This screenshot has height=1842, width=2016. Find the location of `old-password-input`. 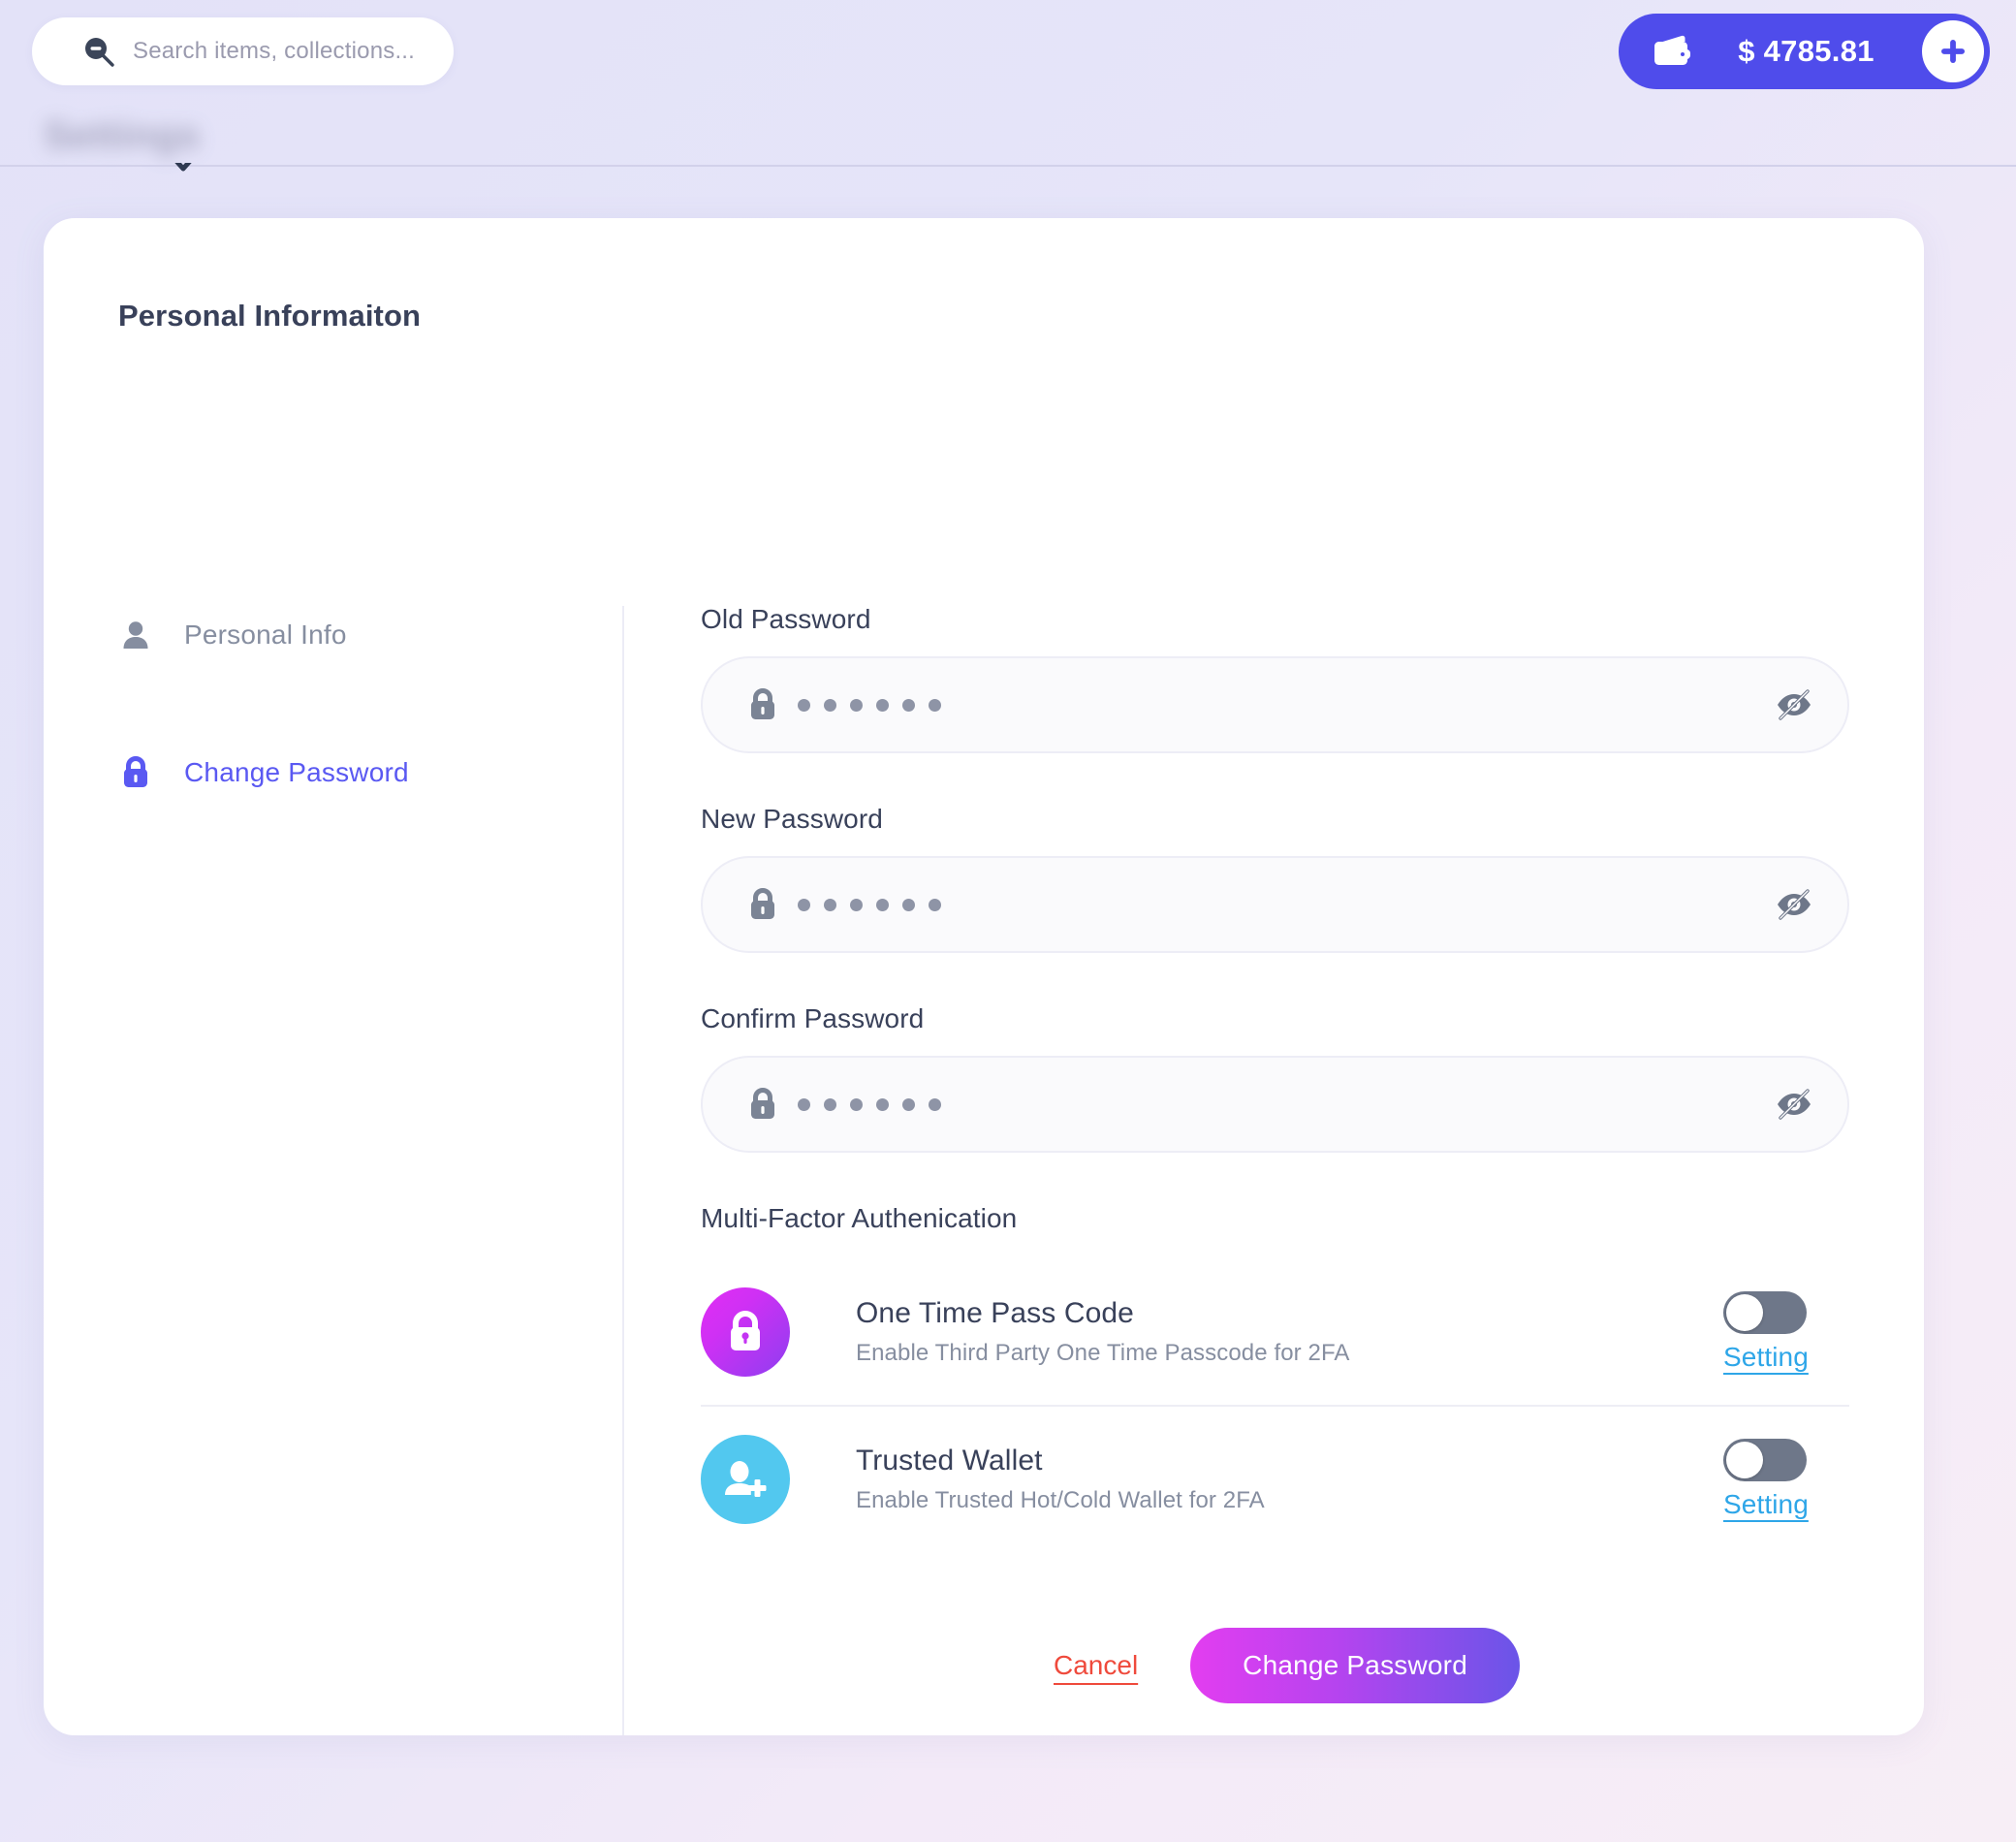

old-password-input is located at coordinates (1275, 704).